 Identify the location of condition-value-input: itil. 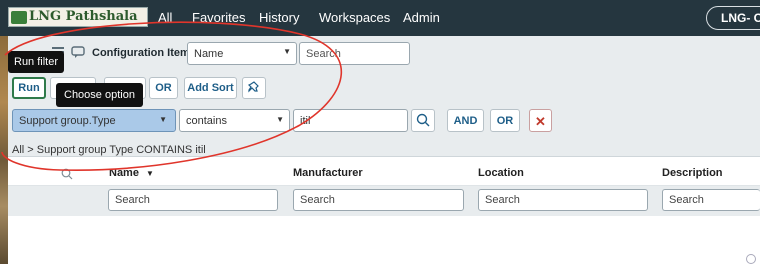
(350, 120).